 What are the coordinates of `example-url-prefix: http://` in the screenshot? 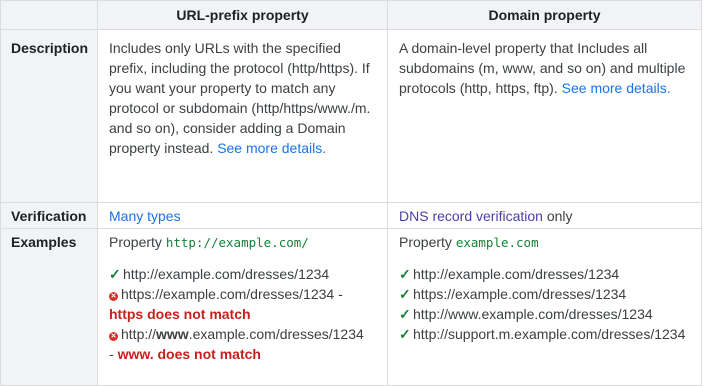 It's located at (139, 334).